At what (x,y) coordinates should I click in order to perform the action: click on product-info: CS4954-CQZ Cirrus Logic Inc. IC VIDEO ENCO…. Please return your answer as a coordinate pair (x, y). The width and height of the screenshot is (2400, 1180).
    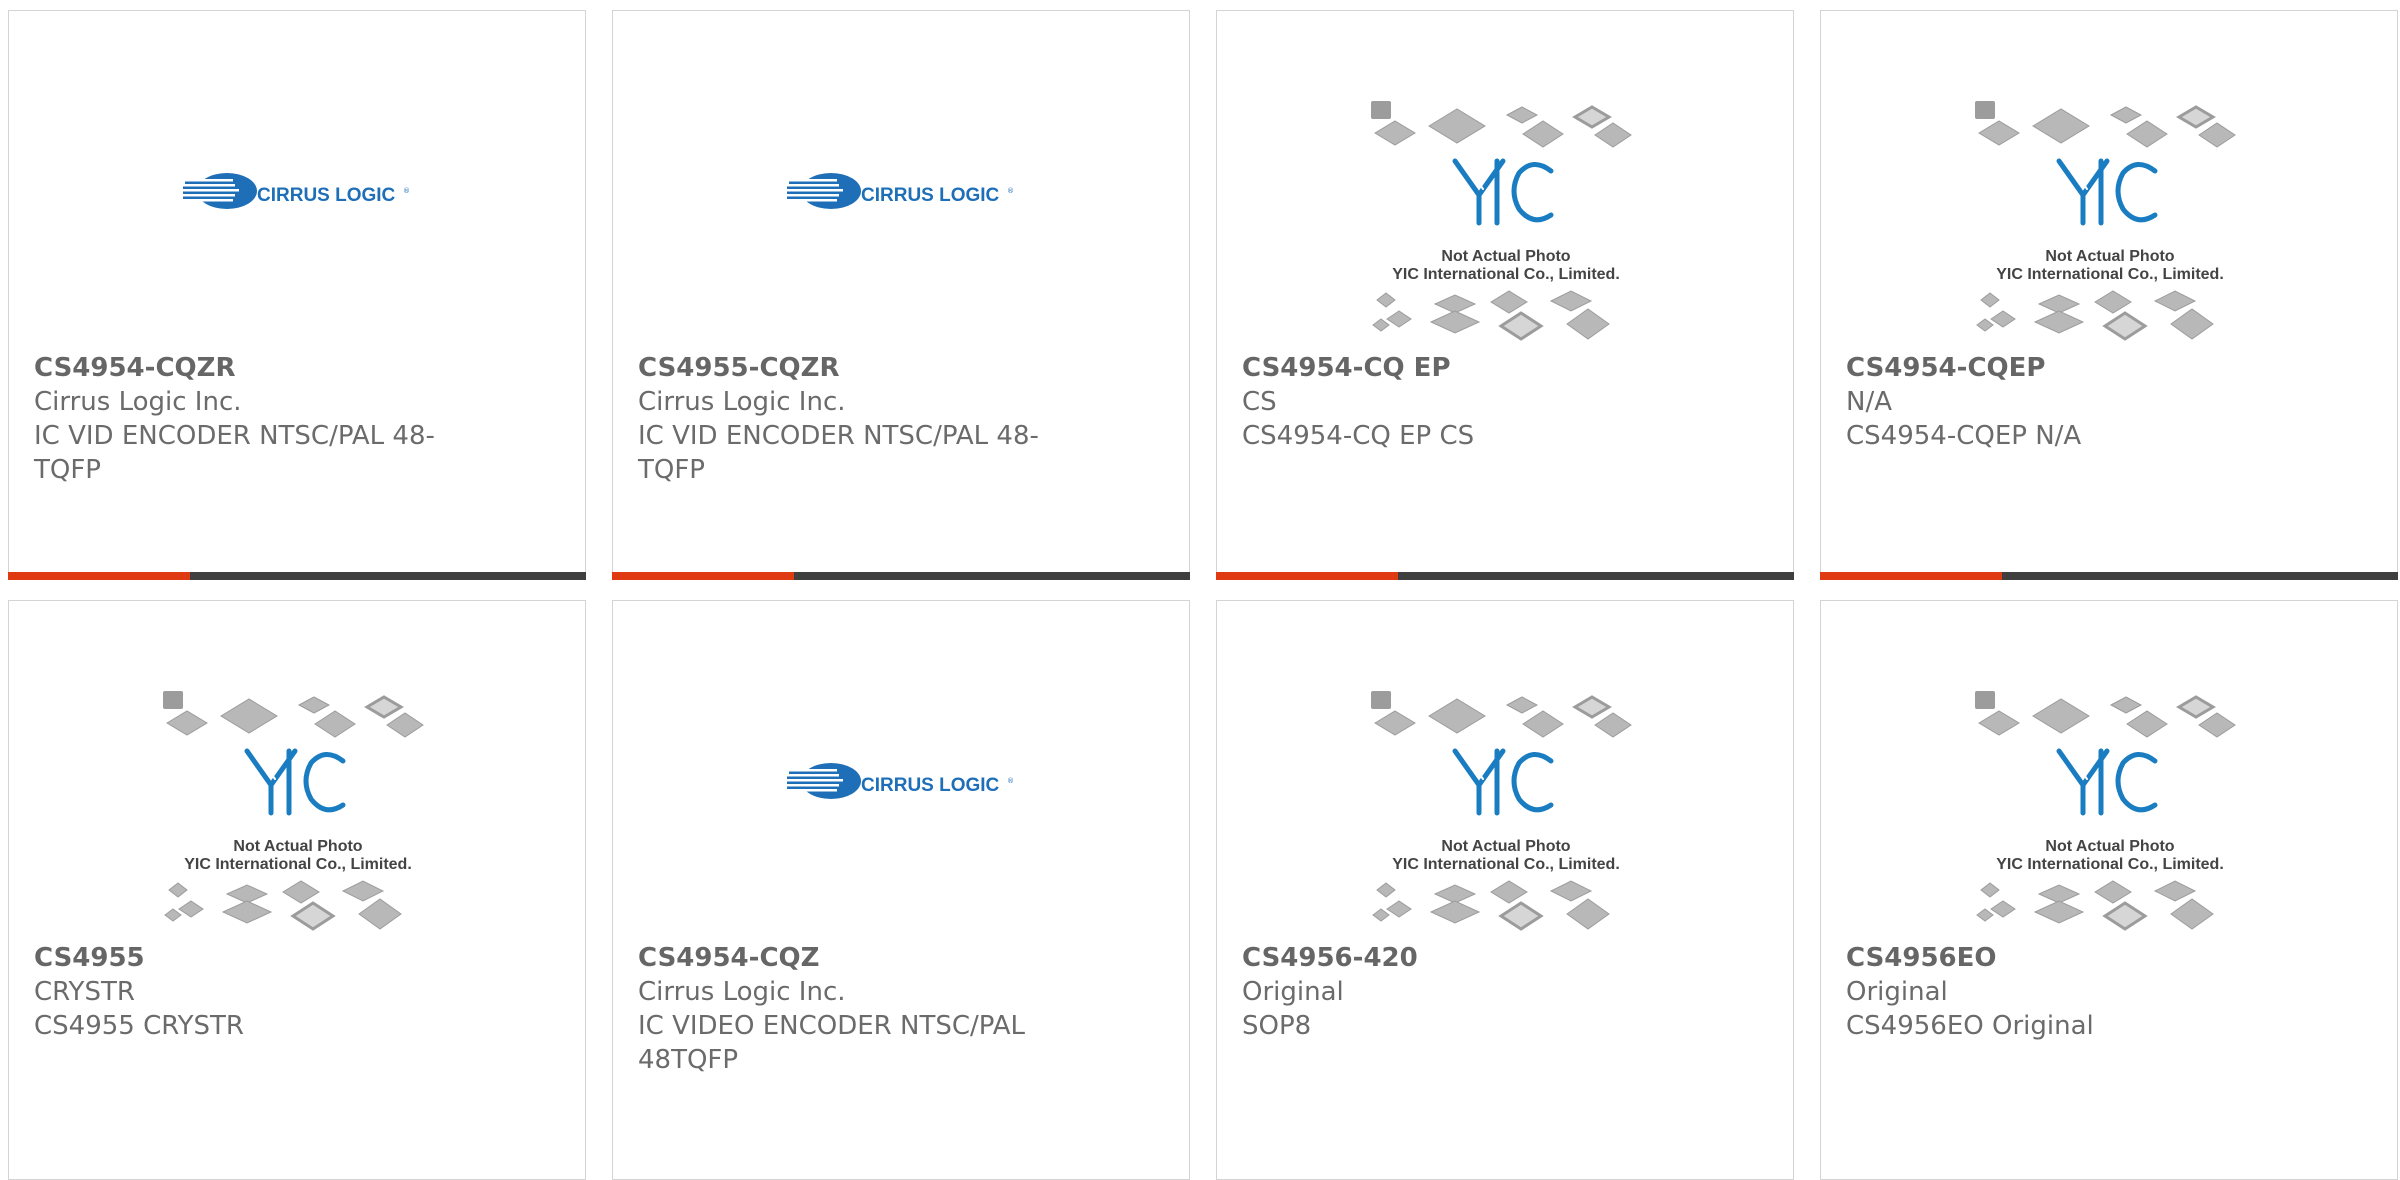
    Looking at the image, I should click on (848, 1009).